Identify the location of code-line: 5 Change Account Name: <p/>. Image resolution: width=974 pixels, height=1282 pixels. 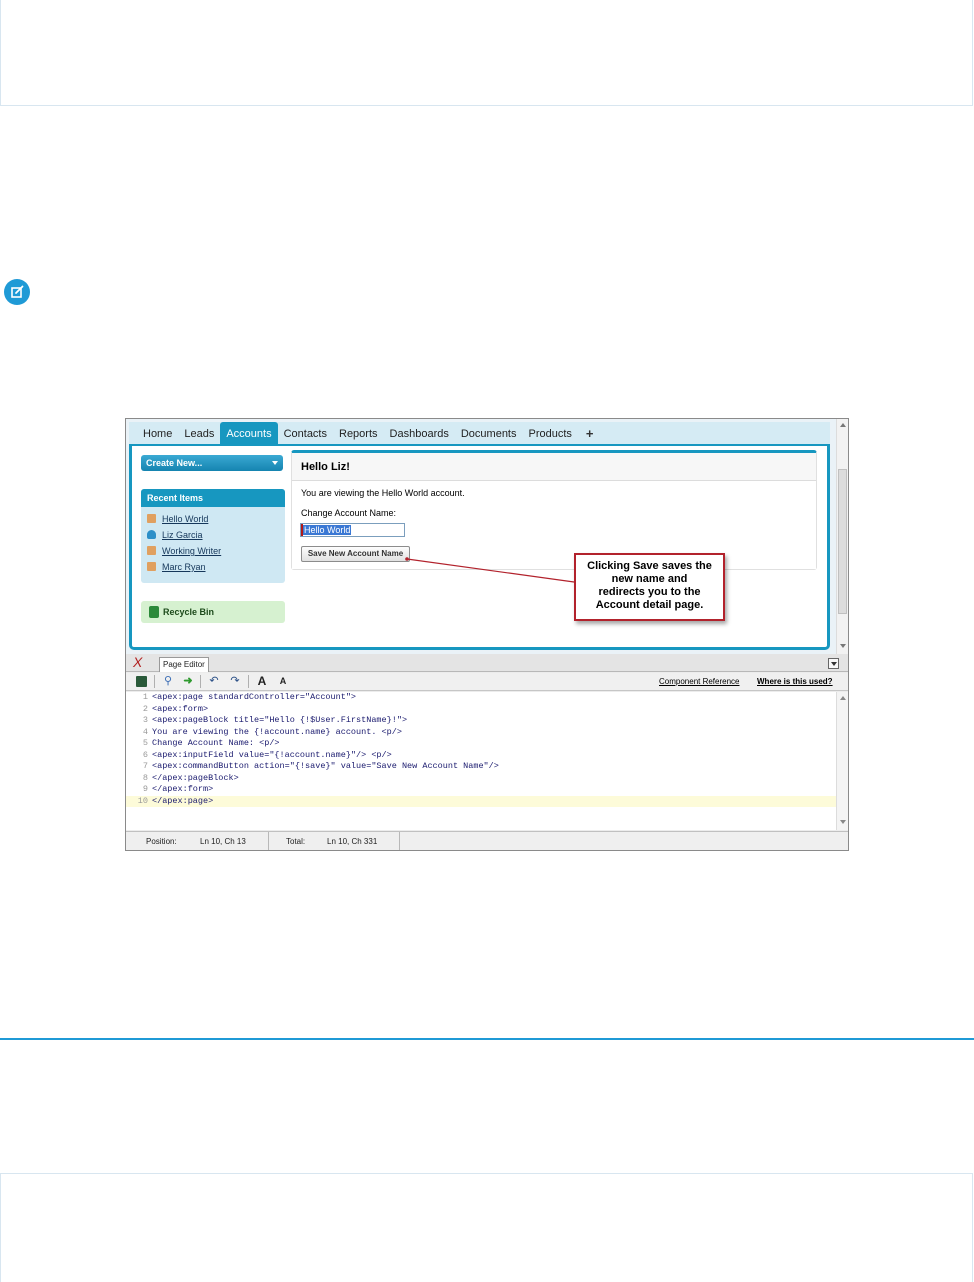
(481, 744).